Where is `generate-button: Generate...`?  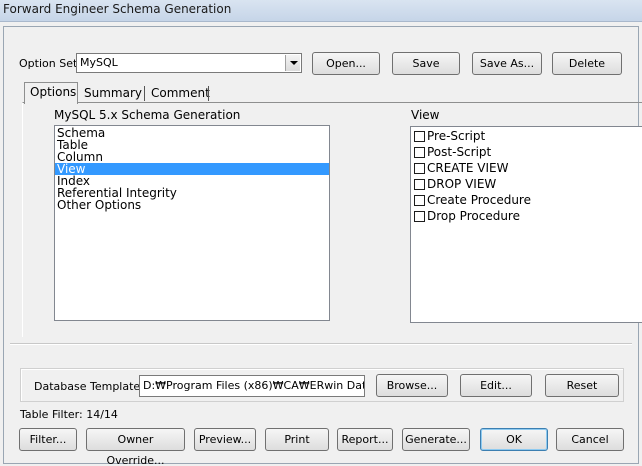
generate-button: Generate... is located at coordinates (436, 439).